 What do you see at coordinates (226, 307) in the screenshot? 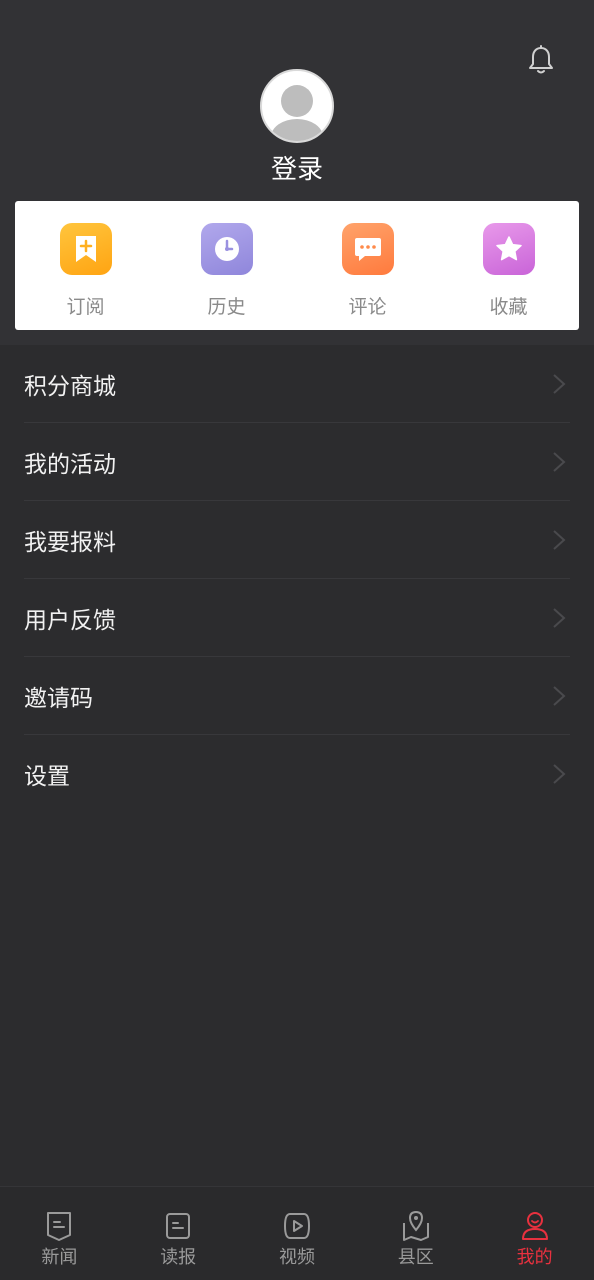
I see `quick-action-label: 历史` at bounding box center [226, 307].